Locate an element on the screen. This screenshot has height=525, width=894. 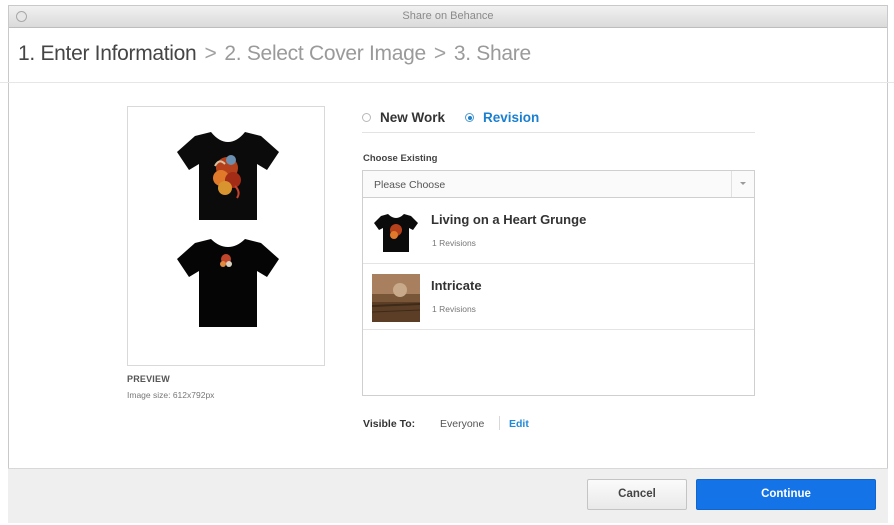
title-bar: Share on Behance is located at coordinates (448, 17).